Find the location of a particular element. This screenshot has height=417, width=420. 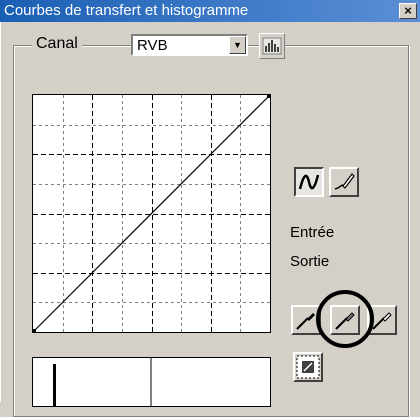

title-bar: Courbes de transfert et histogramme × is located at coordinates (210, 11).